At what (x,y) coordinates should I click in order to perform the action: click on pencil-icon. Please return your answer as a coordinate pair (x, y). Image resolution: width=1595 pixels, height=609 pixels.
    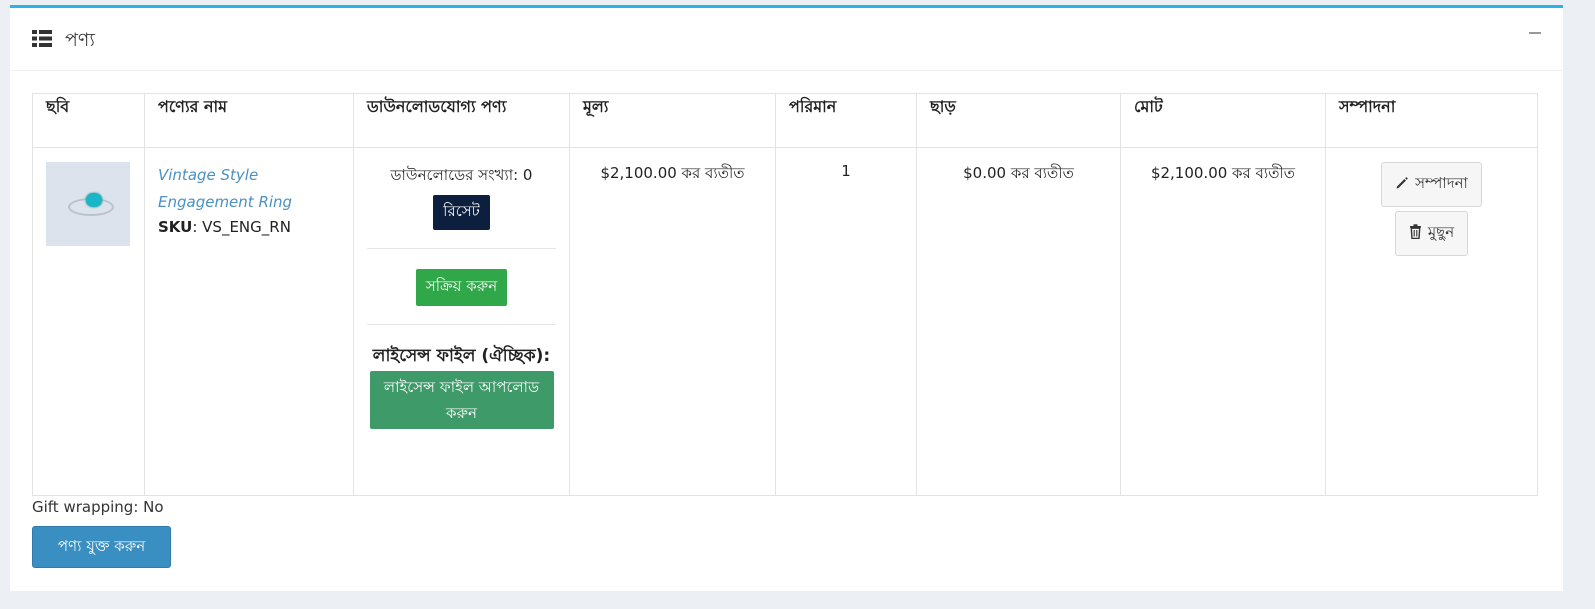
    Looking at the image, I should click on (1402, 183).